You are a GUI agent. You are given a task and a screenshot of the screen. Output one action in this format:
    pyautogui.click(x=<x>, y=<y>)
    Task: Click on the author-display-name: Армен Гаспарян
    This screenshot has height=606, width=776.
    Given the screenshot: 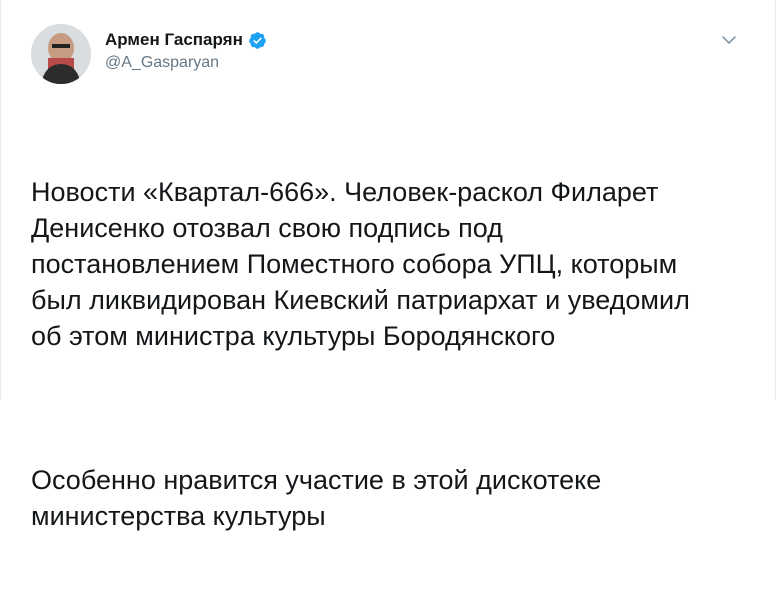 What is the action you would take?
    pyautogui.click(x=174, y=40)
    